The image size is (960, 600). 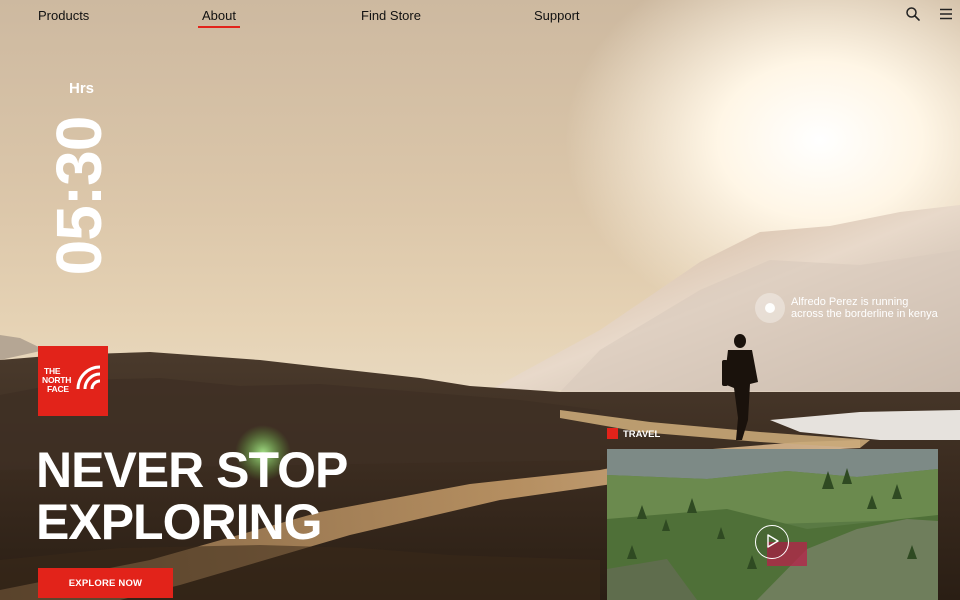 I want to click on logo-arcs-icon, so click(x=88, y=377).